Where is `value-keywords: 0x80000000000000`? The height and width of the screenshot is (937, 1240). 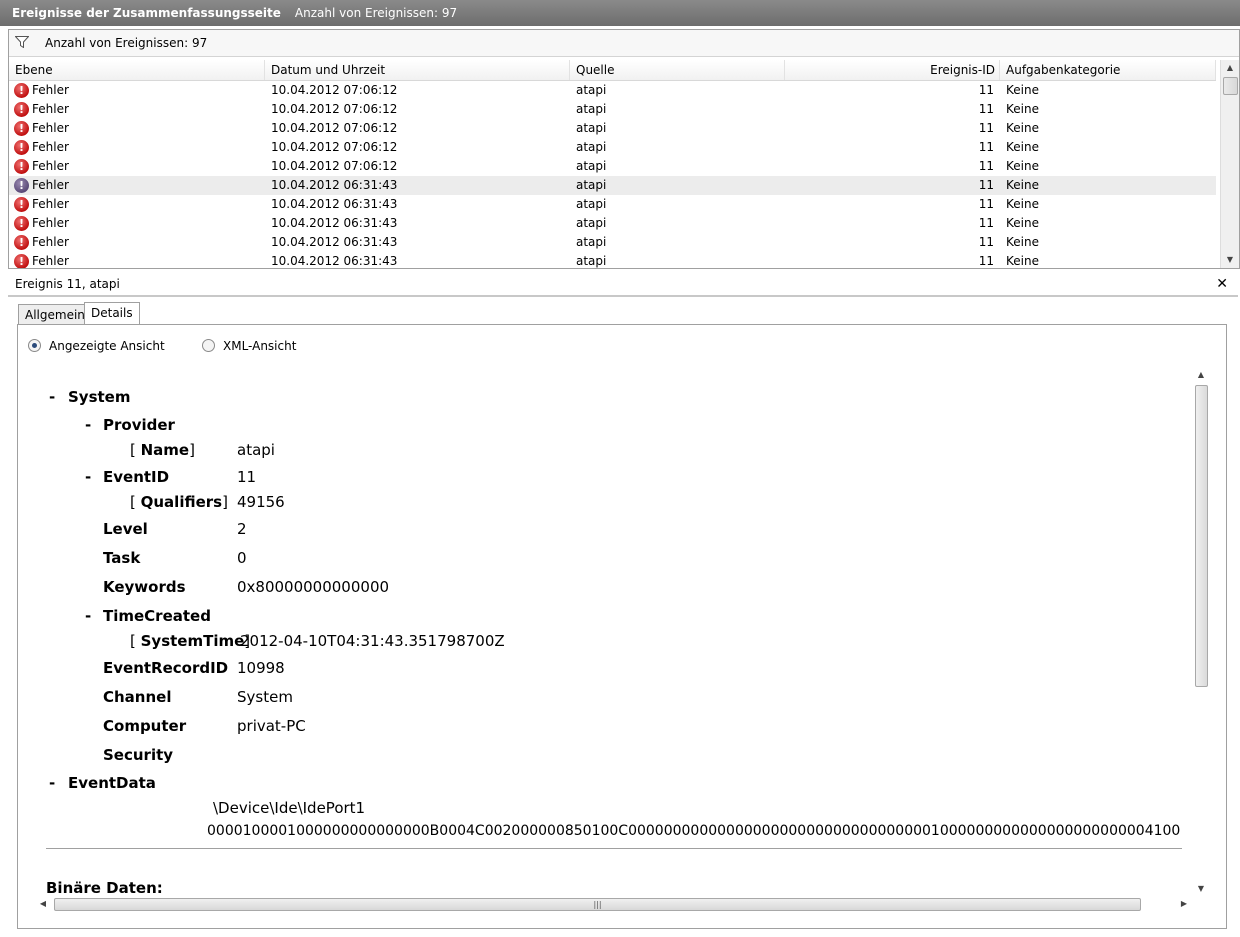 value-keywords: 0x80000000000000 is located at coordinates (313, 587).